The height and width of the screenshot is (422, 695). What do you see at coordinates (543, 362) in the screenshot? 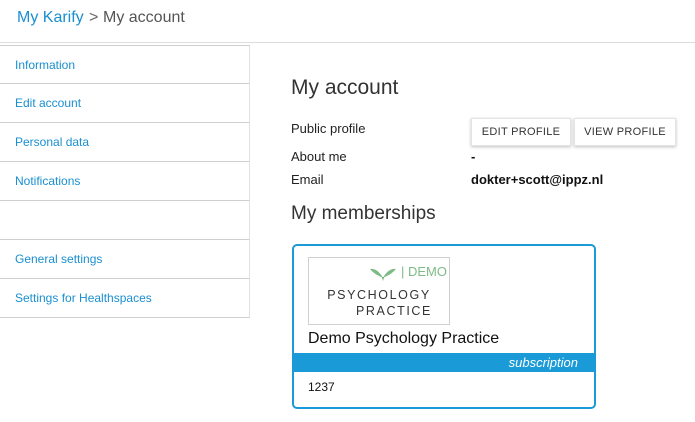
I see `membership-type: subscription` at bounding box center [543, 362].